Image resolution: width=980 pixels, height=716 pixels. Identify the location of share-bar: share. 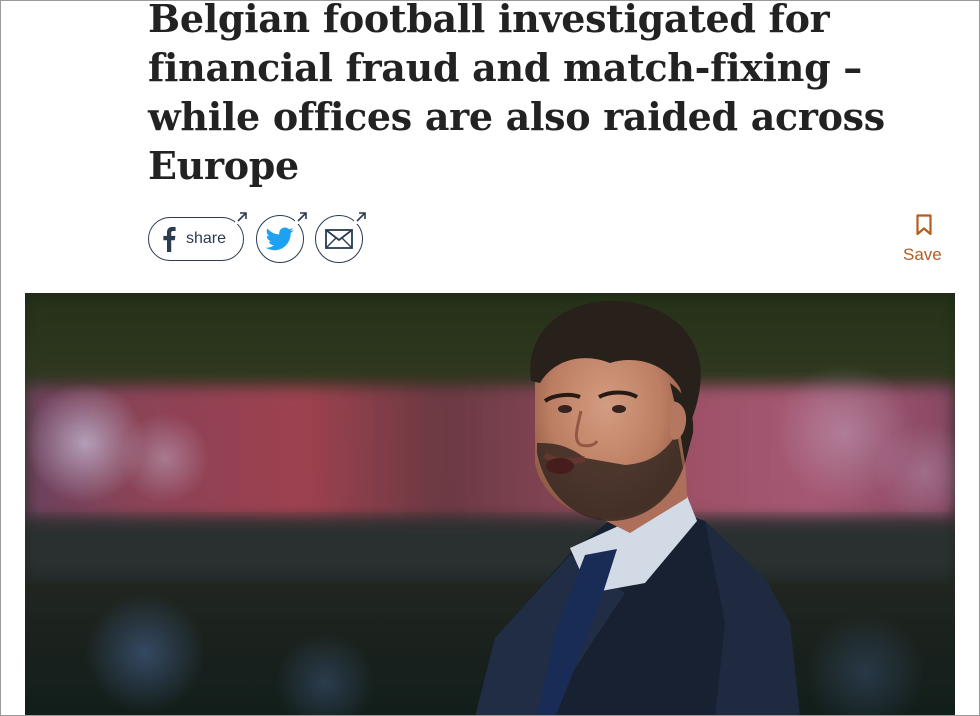
(263, 236).